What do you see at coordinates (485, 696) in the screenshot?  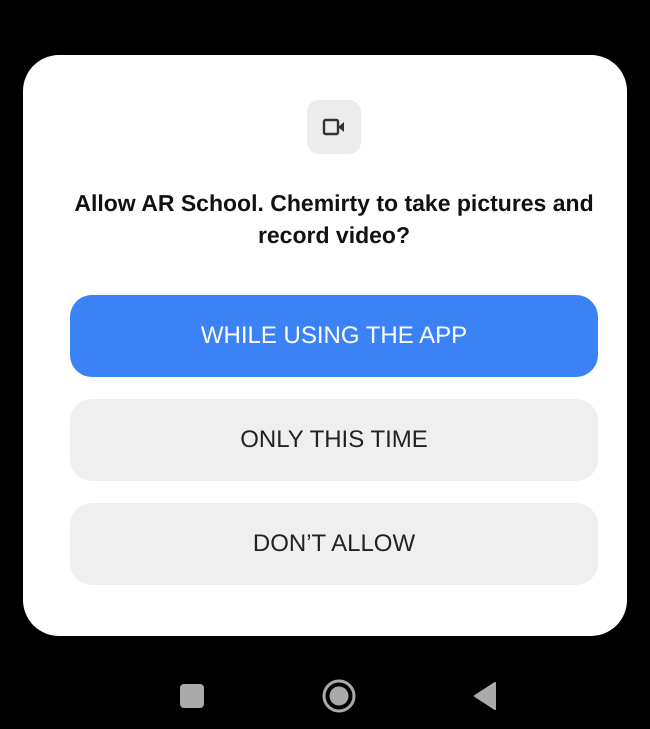 I see `back-icon` at bounding box center [485, 696].